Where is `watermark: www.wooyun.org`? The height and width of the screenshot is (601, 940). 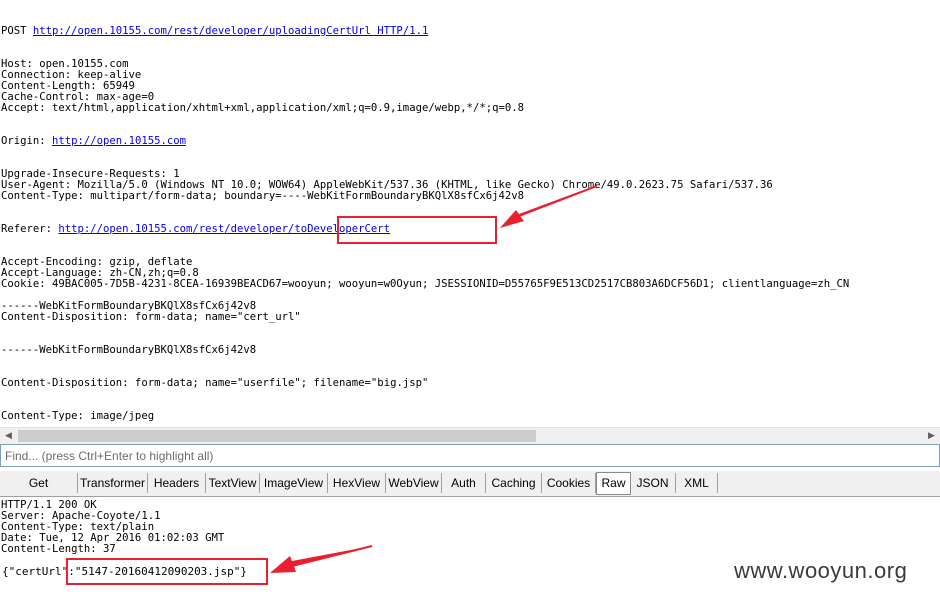 watermark: www.wooyun.org is located at coordinates (821, 570).